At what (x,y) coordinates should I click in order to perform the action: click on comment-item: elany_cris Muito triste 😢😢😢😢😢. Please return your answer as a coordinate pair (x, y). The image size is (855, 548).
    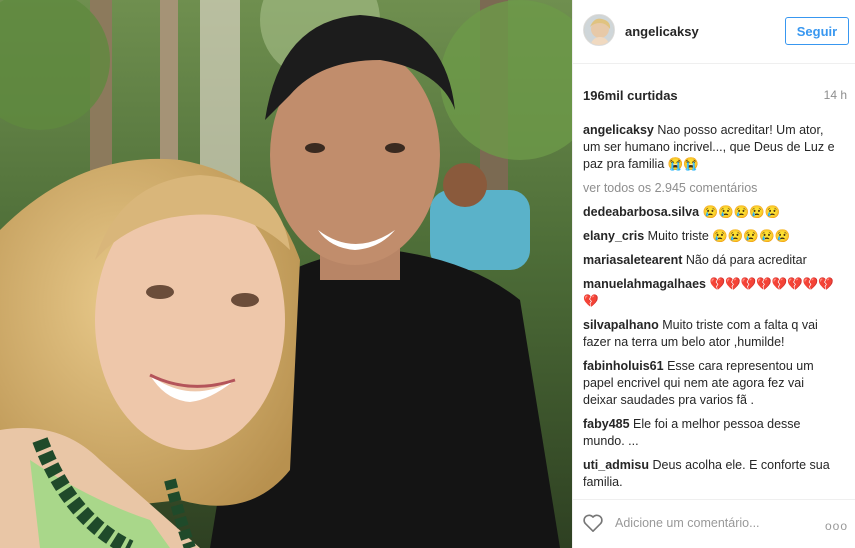
    Looking at the image, I should click on (709, 236).